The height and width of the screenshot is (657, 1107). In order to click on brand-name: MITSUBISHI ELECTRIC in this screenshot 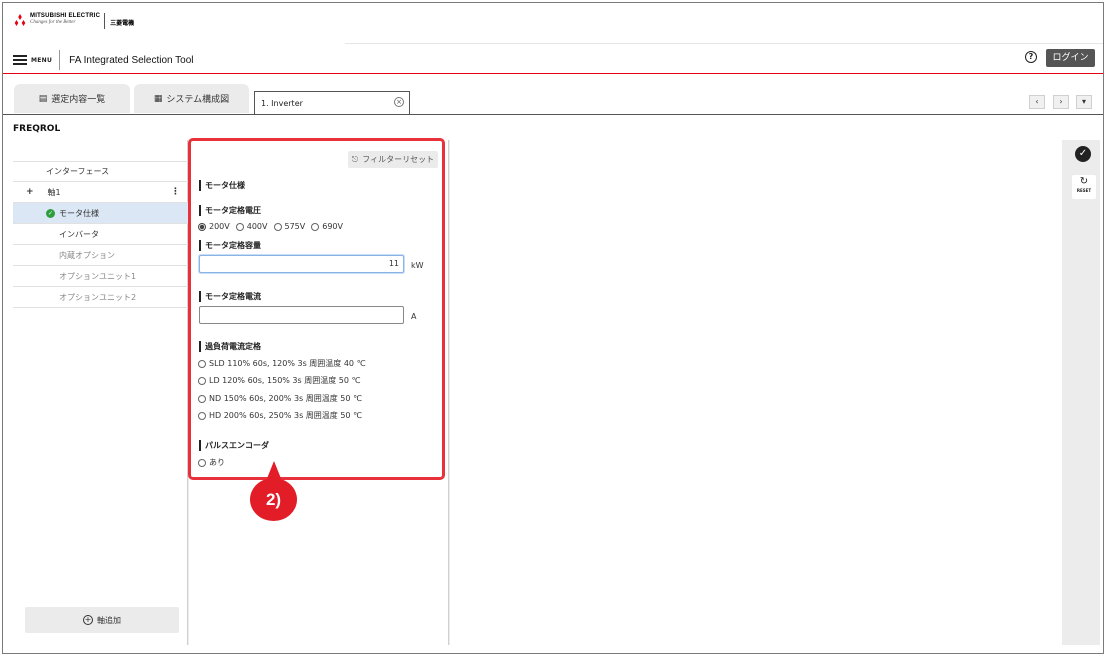, I will do `click(65, 16)`.